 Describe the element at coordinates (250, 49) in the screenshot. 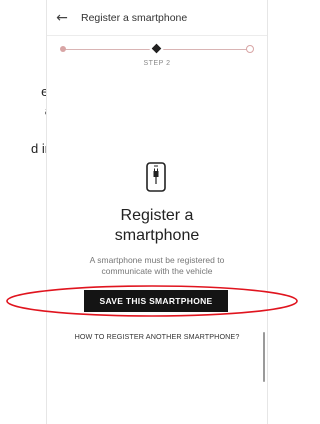

I see `step-3-dot` at that location.